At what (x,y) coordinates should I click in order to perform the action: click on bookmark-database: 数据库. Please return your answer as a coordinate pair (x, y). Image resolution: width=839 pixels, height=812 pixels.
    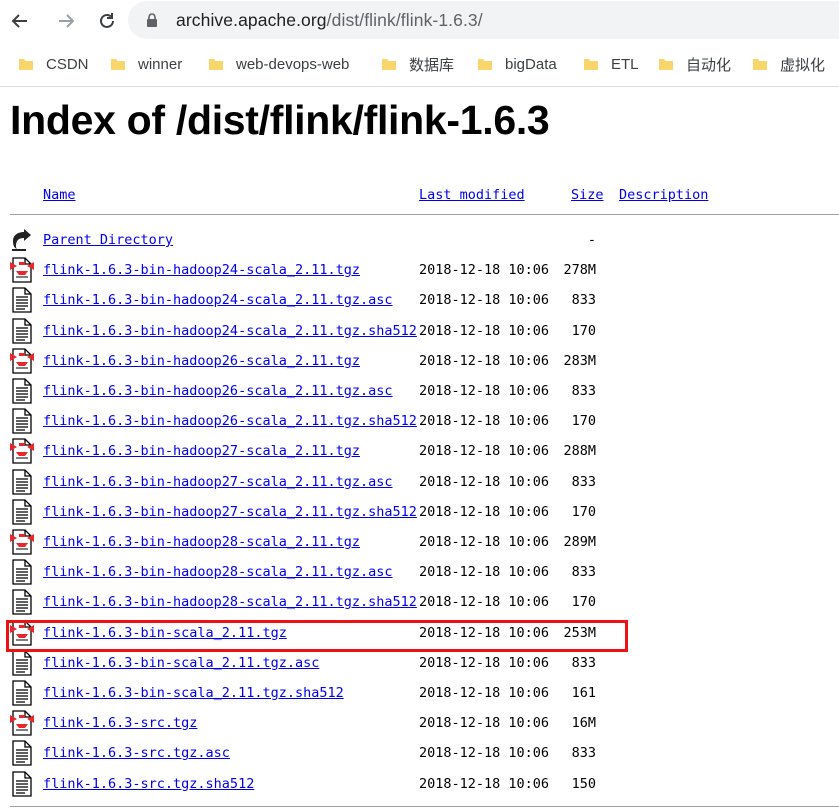
    Looking at the image, I should click on (417, 64).